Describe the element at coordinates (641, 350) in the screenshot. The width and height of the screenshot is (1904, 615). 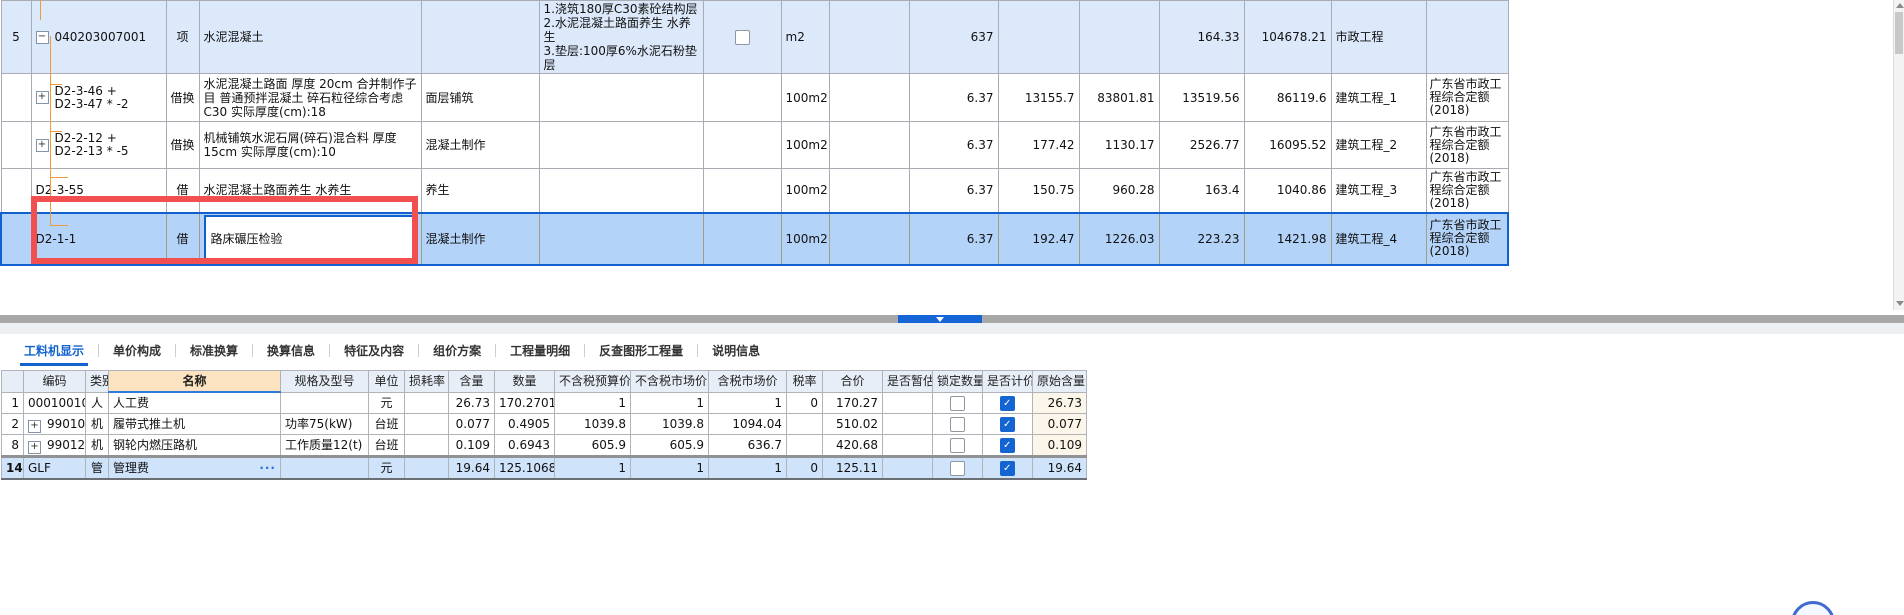
I see `tab-check-graphic-quantity: 反查图形工程量` at that location.